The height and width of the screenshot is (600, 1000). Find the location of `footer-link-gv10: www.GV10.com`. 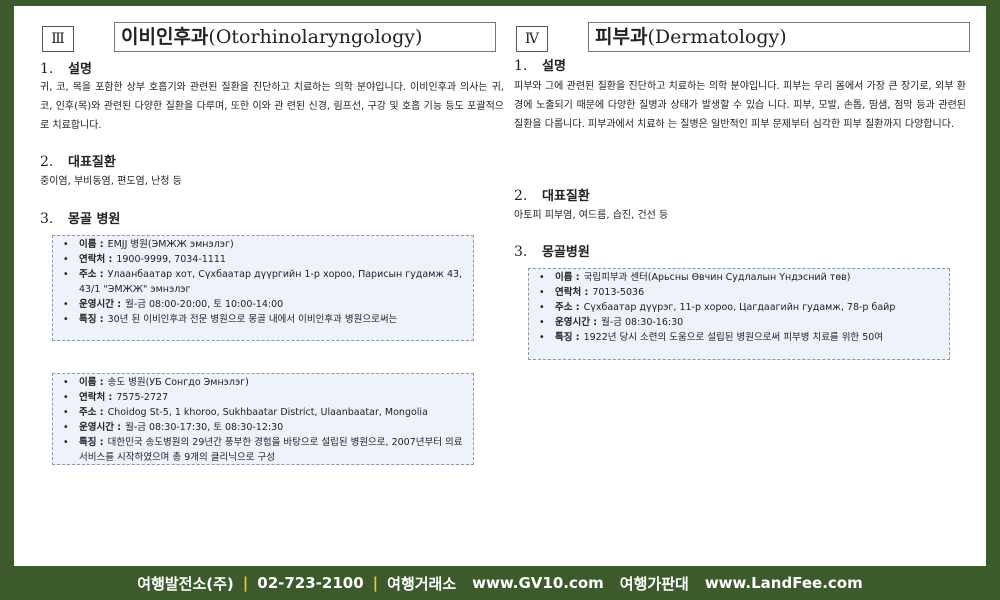

footer-link-gv10: www.GV10.com is located at coordinates (538, 583).